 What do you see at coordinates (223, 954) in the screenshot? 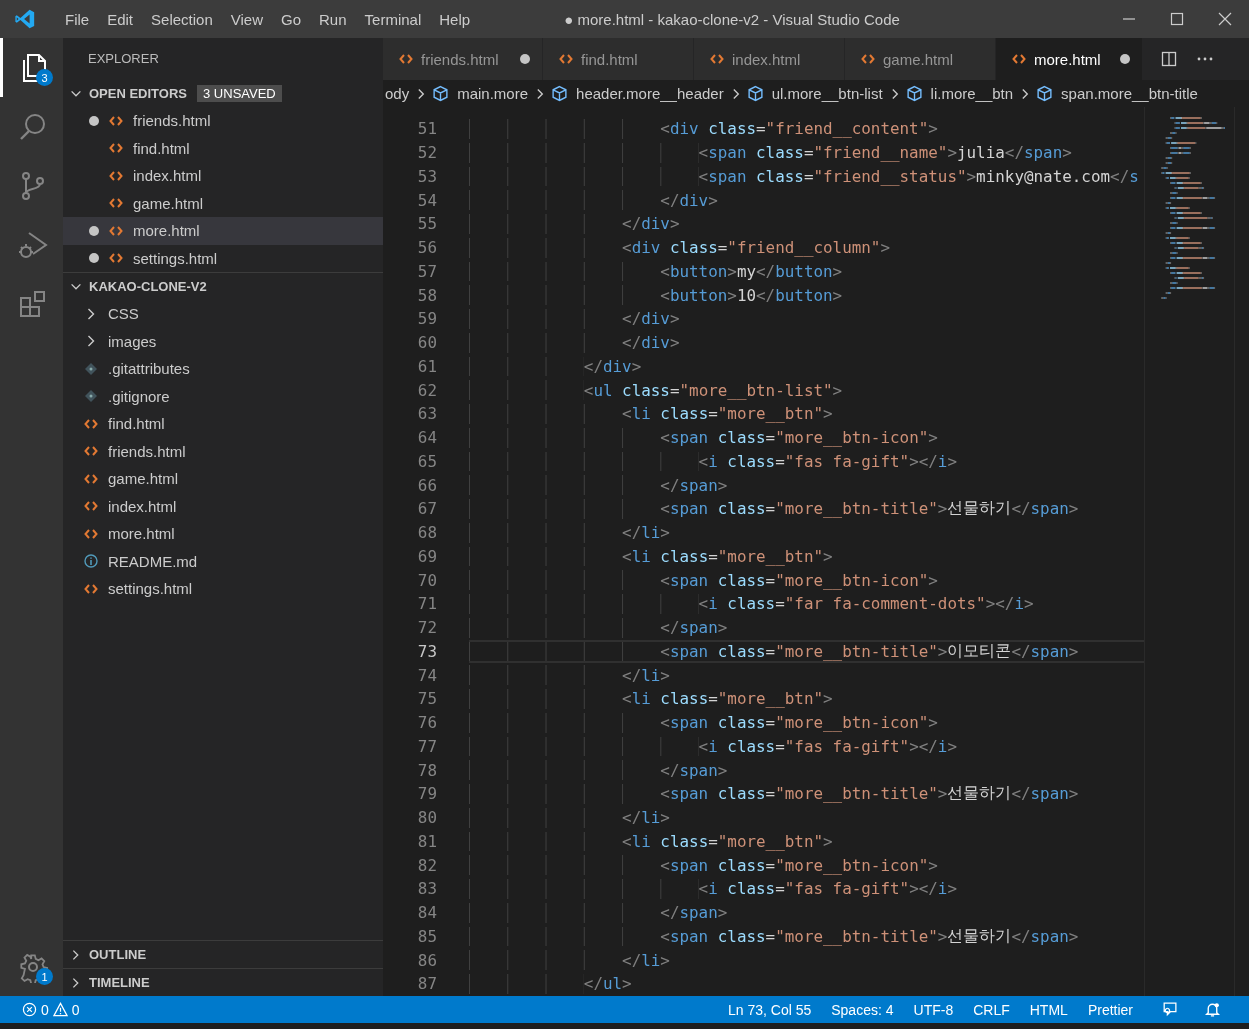
I see `section-header: OUTLINE` at bounding box center [223, 954].